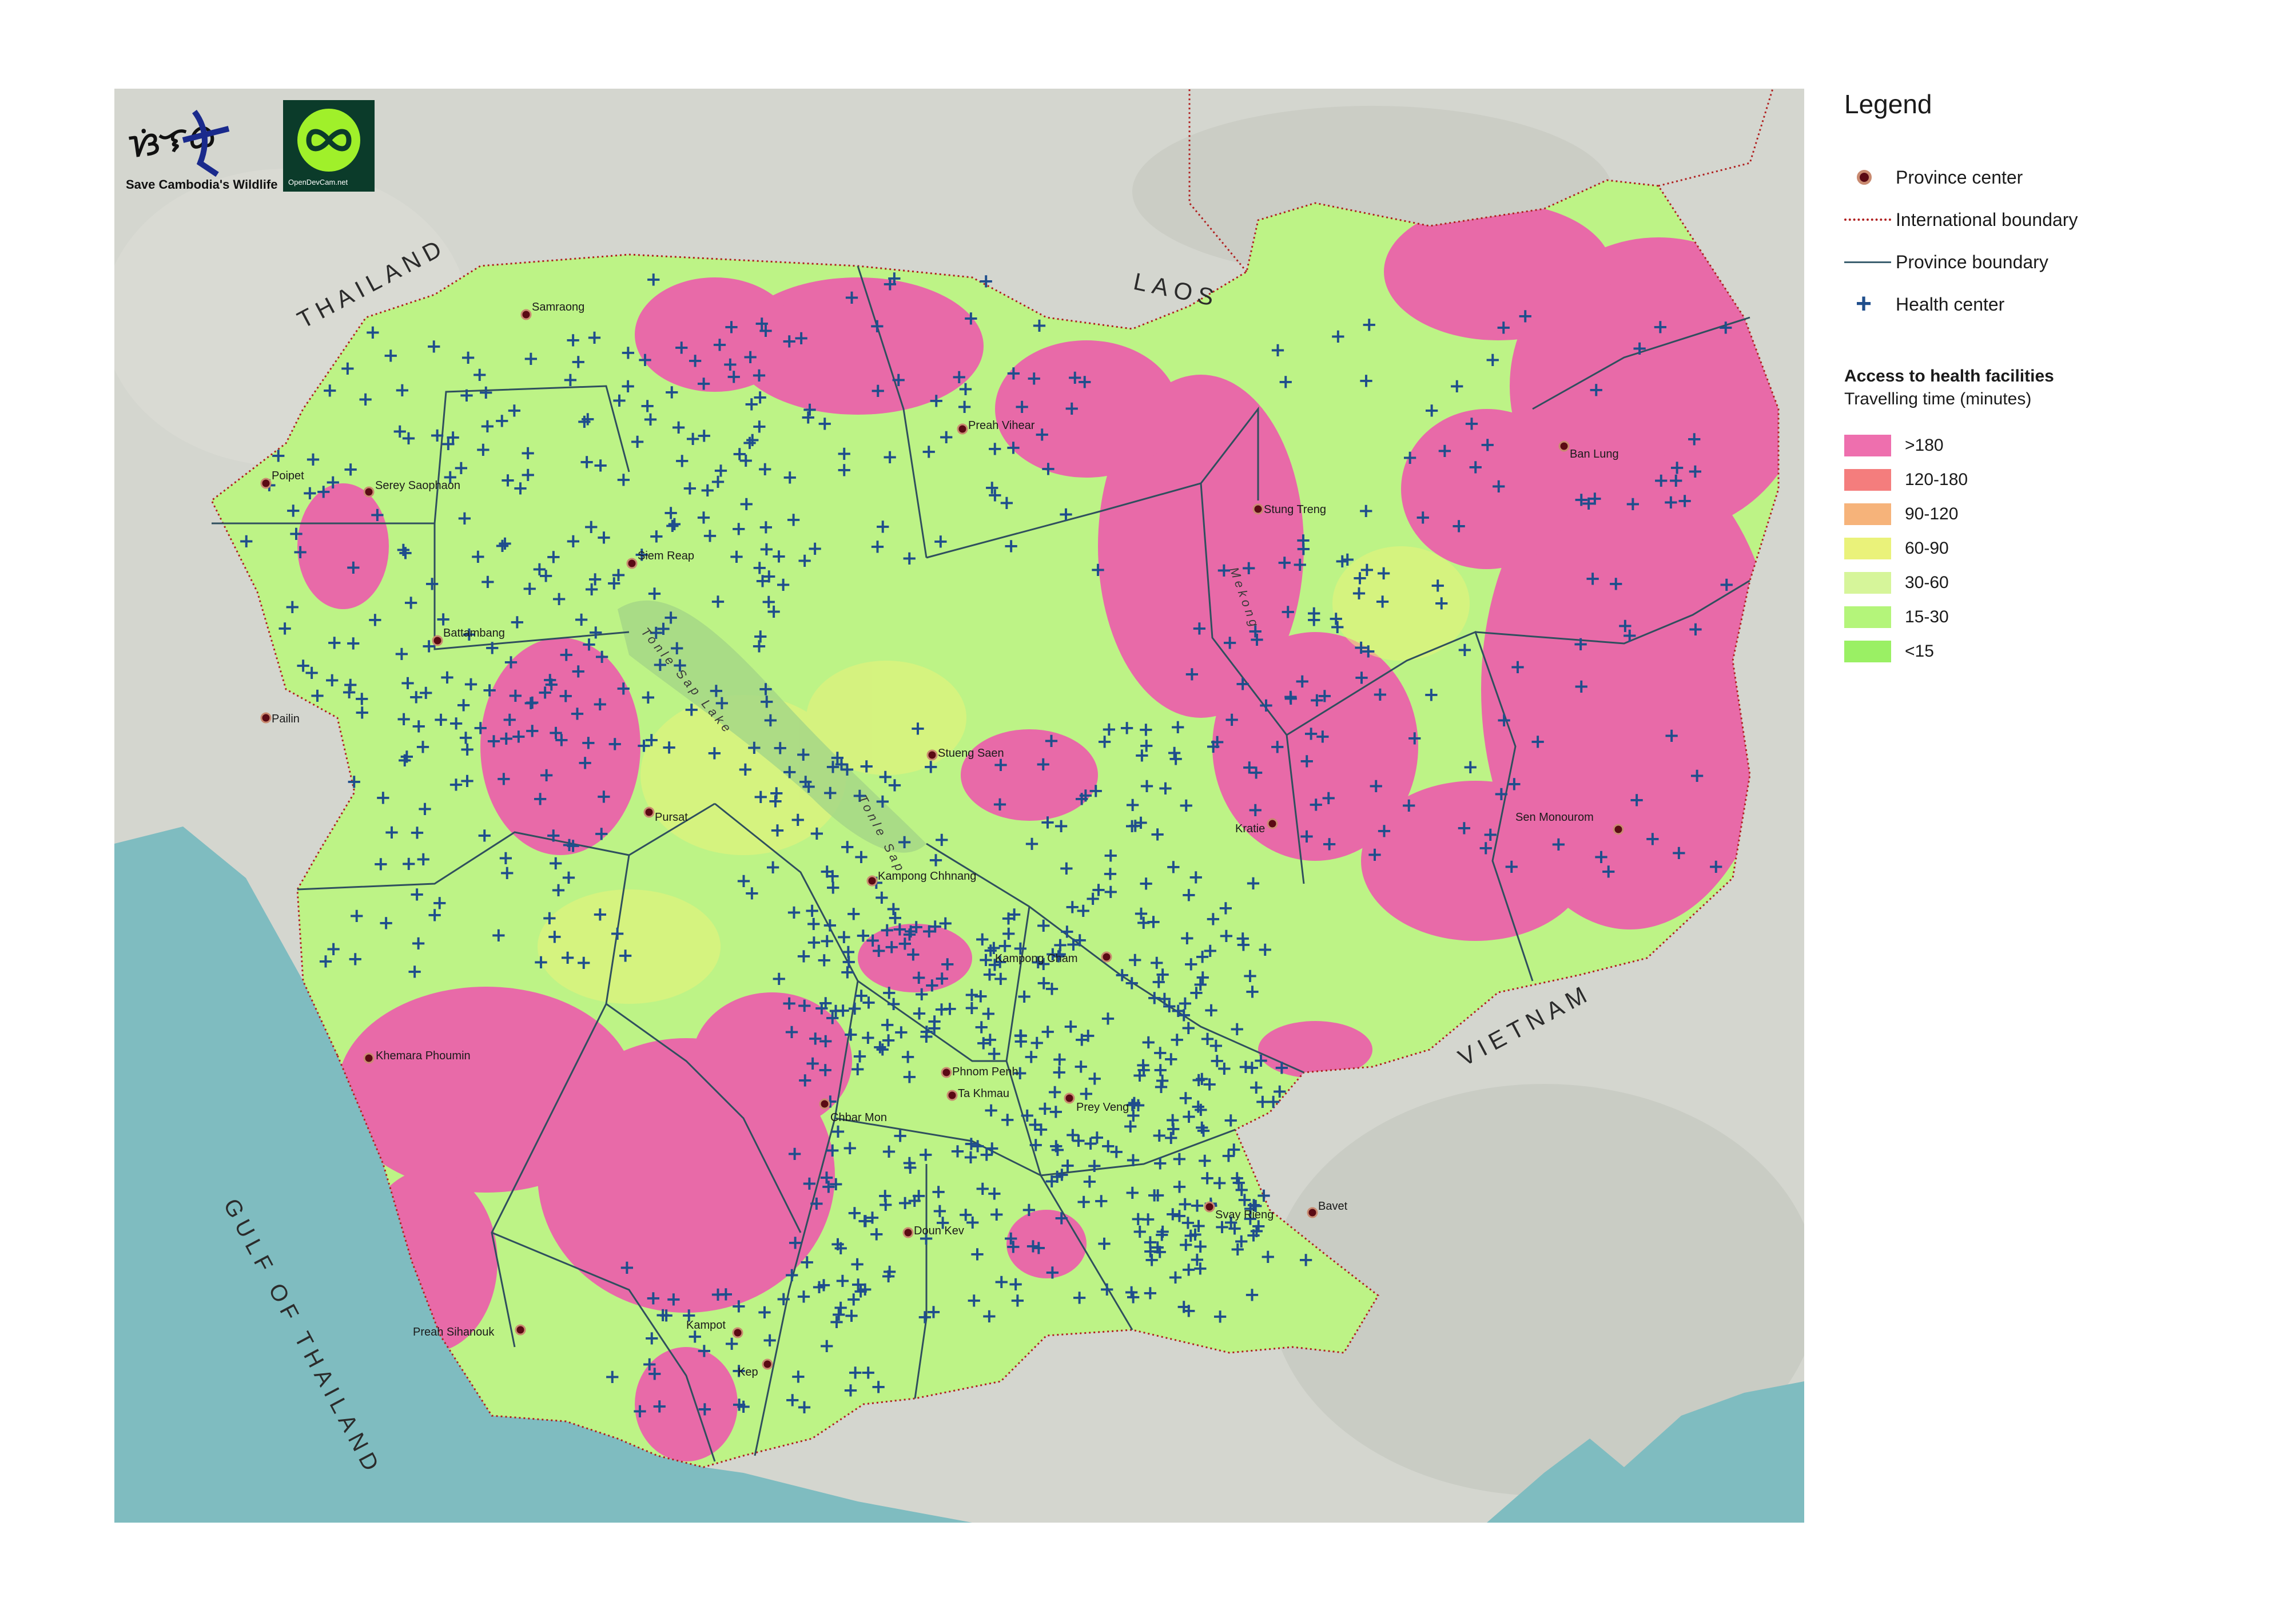 Image resolution: width=2296 pixels, height=1621 pixels. What do you see at coordinates (1938, 399) in the screenshot?
I see `access-subtitle: Travelling time (minutes)` at bounding box center [1938, 399].